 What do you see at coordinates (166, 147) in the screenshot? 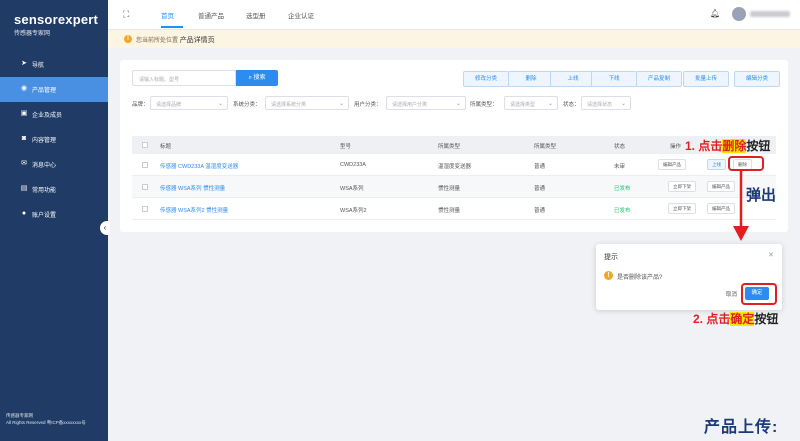
I see `column-header: 标题` at bounding box center [166, 147].